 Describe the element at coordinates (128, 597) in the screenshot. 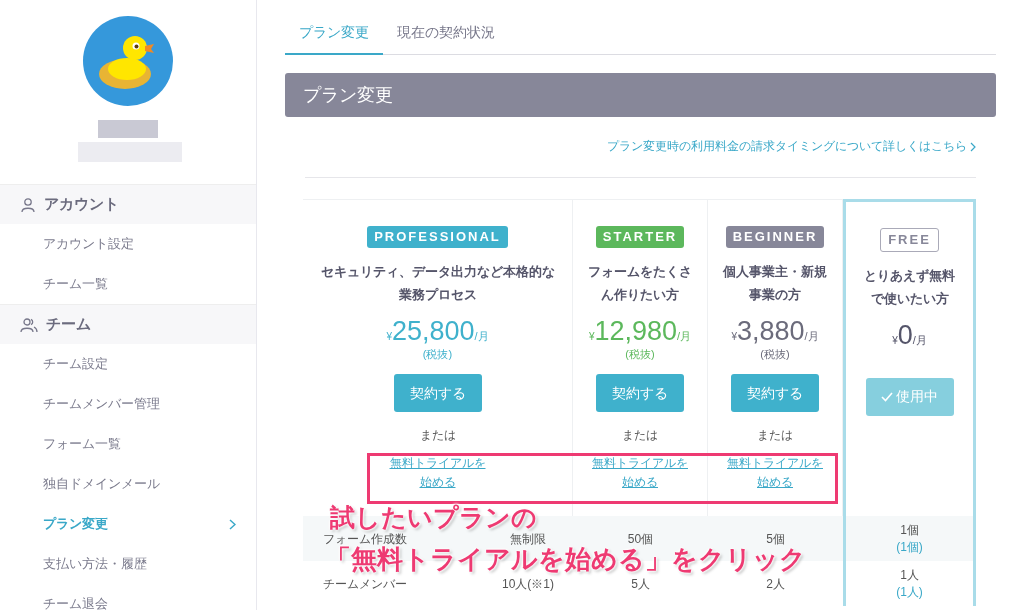

I see `sidebar-item: チーム退会` at that location.